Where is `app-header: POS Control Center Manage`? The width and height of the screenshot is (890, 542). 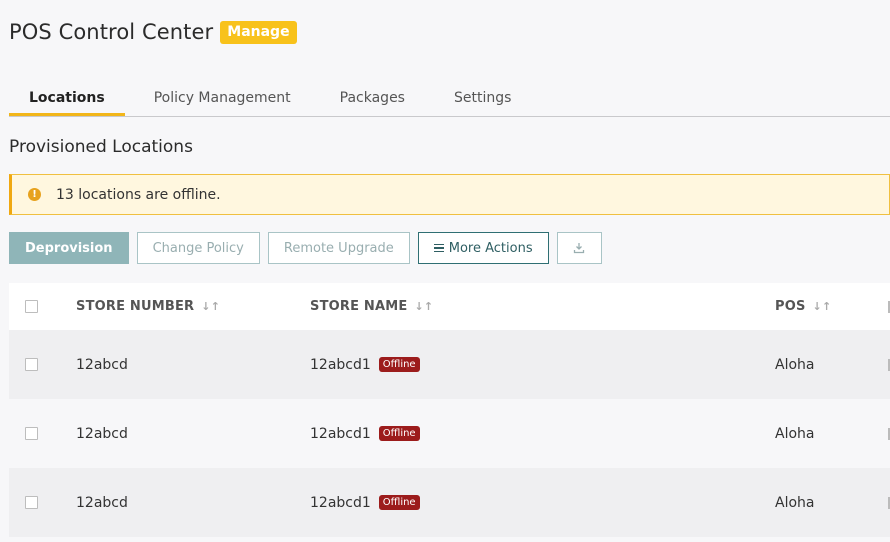
app-header: POS Control Center Manage is located at coordinates (153, 32).